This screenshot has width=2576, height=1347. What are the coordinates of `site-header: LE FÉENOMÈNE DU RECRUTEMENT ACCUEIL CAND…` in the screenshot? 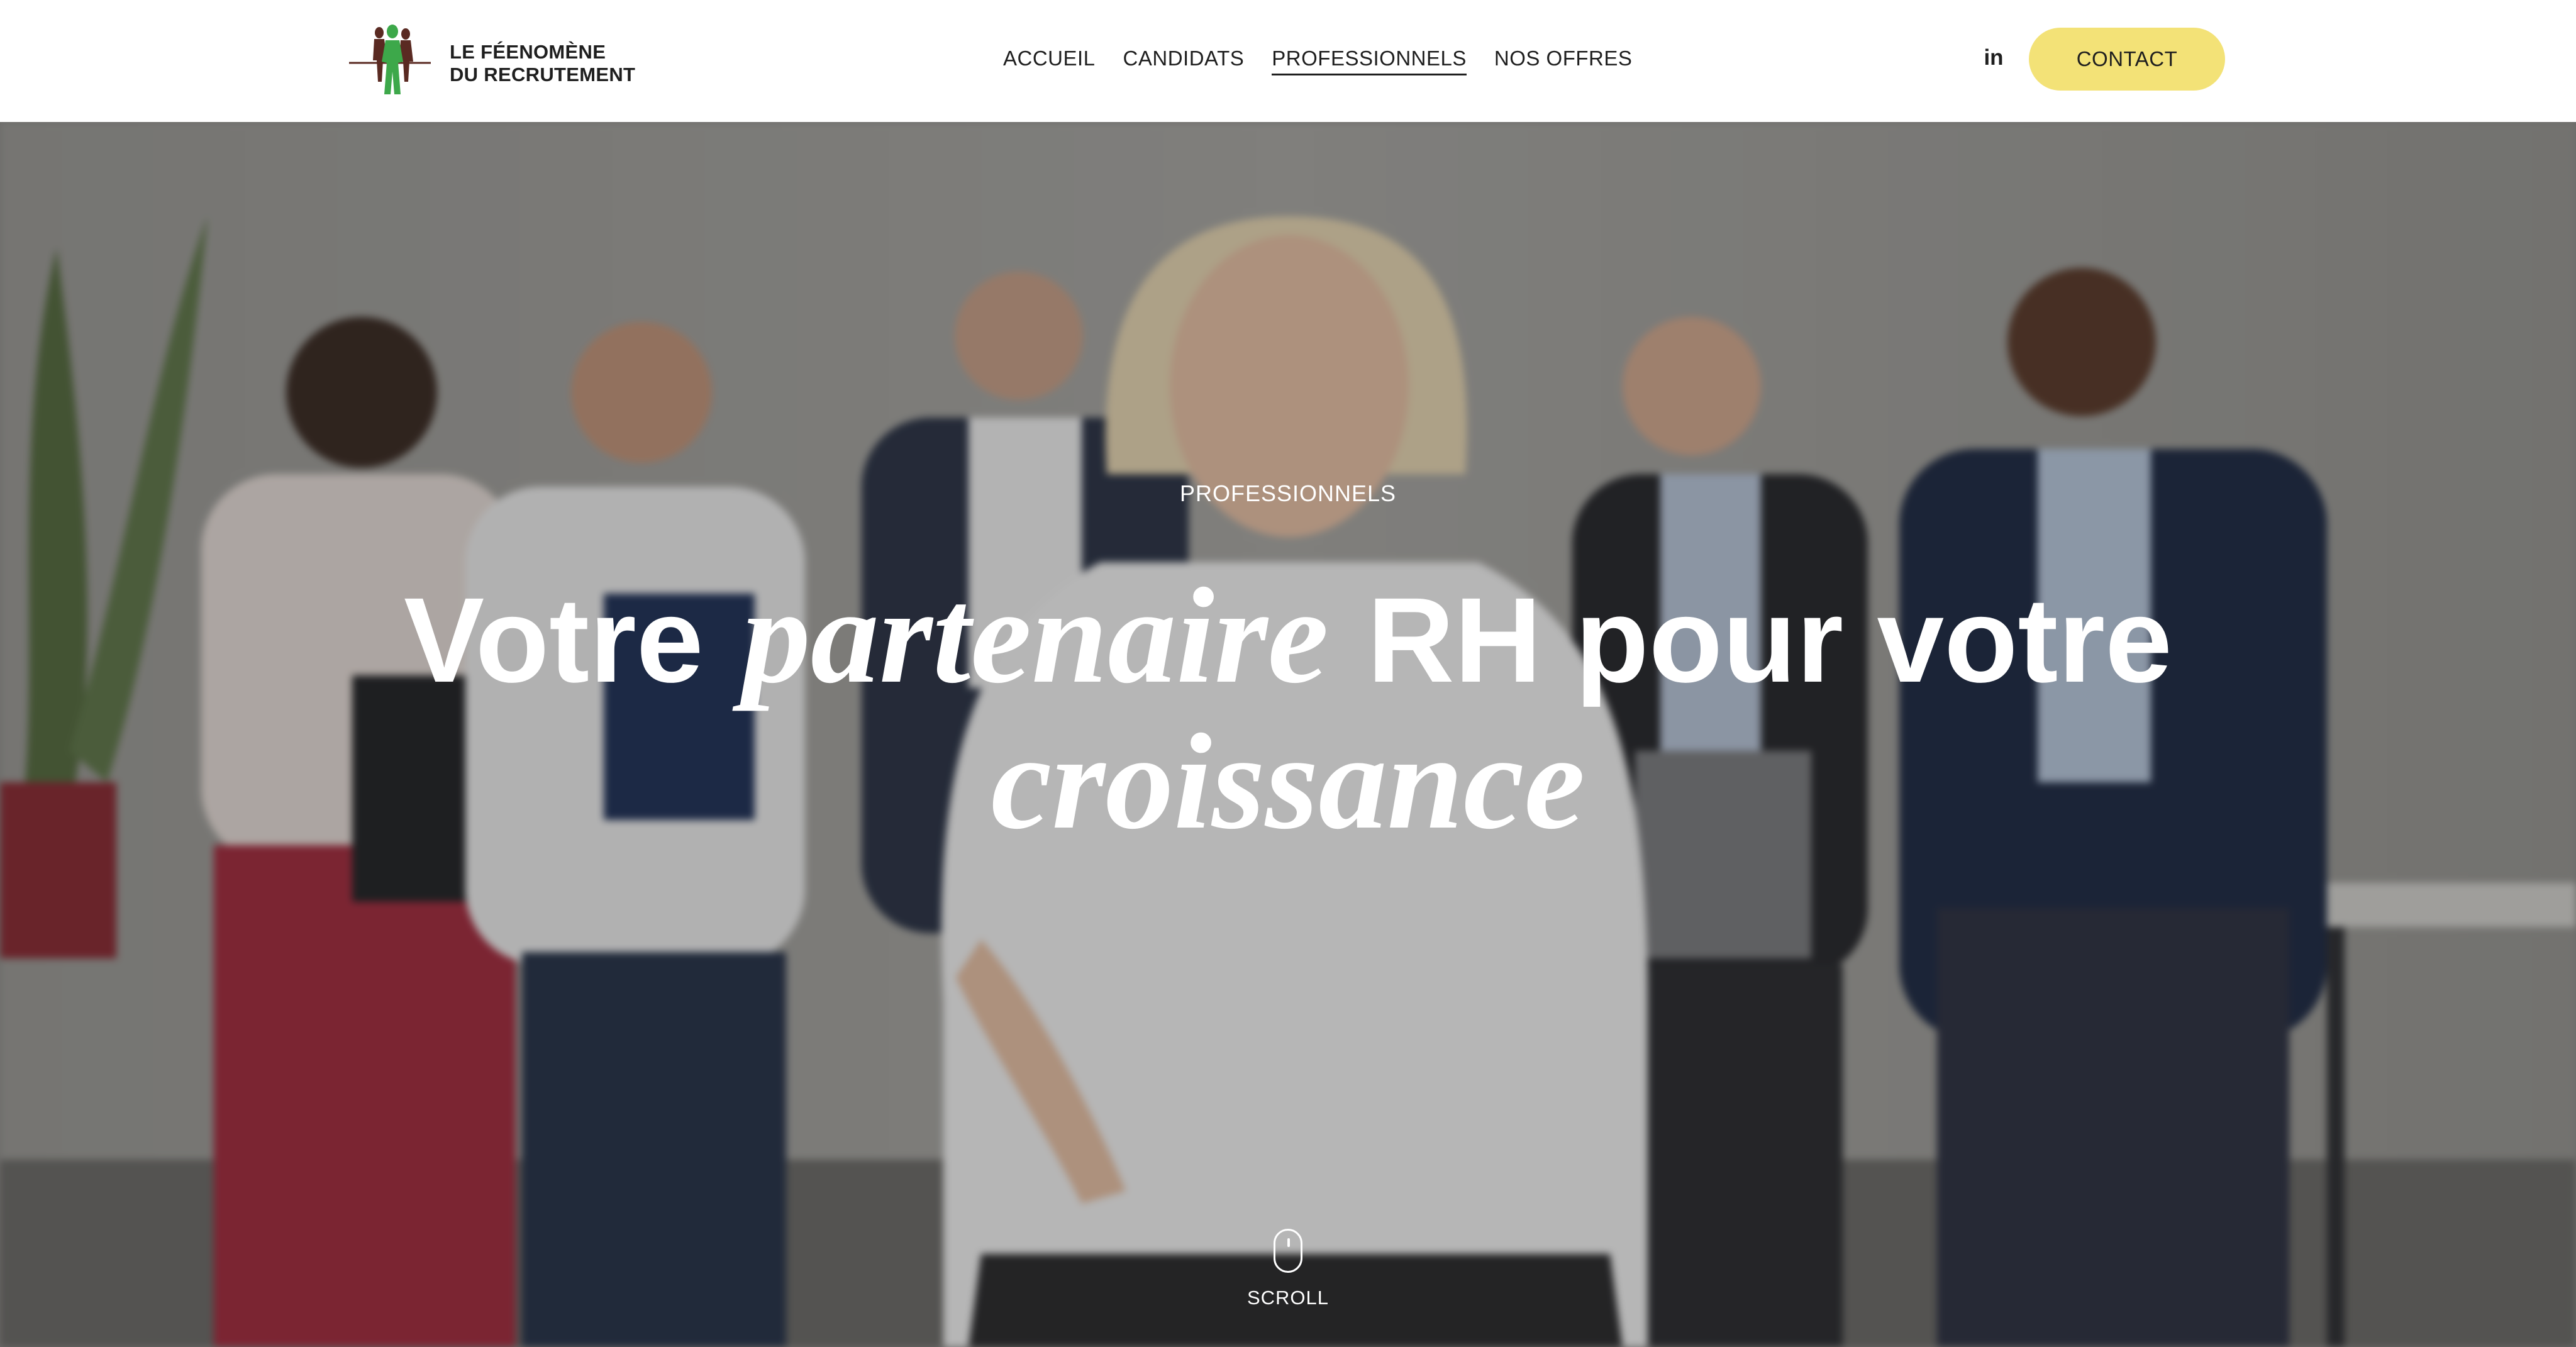 It's located at (1288, 61).